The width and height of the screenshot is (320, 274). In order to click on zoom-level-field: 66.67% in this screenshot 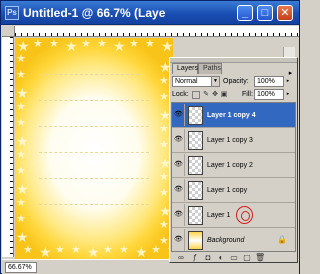, I will do `click(21, 267)`.